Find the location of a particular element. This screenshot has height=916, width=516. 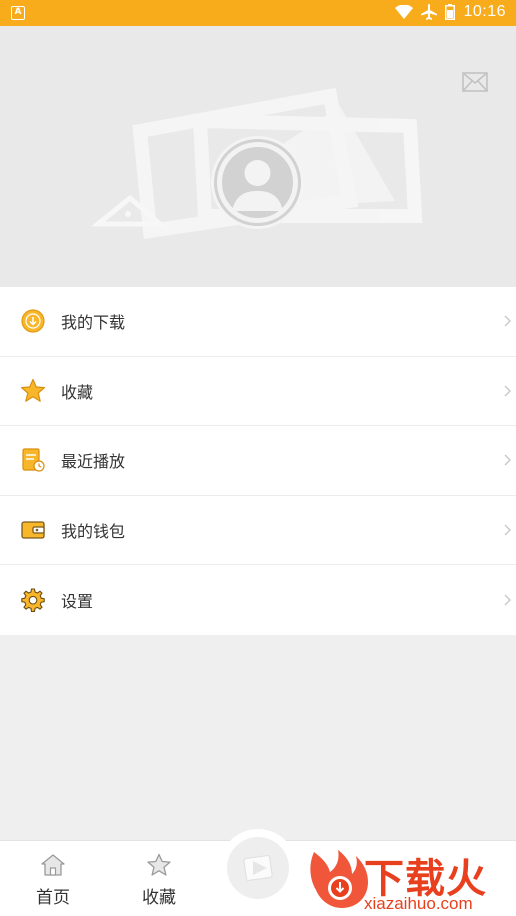

play-icon is located at coordinates (258, 868).